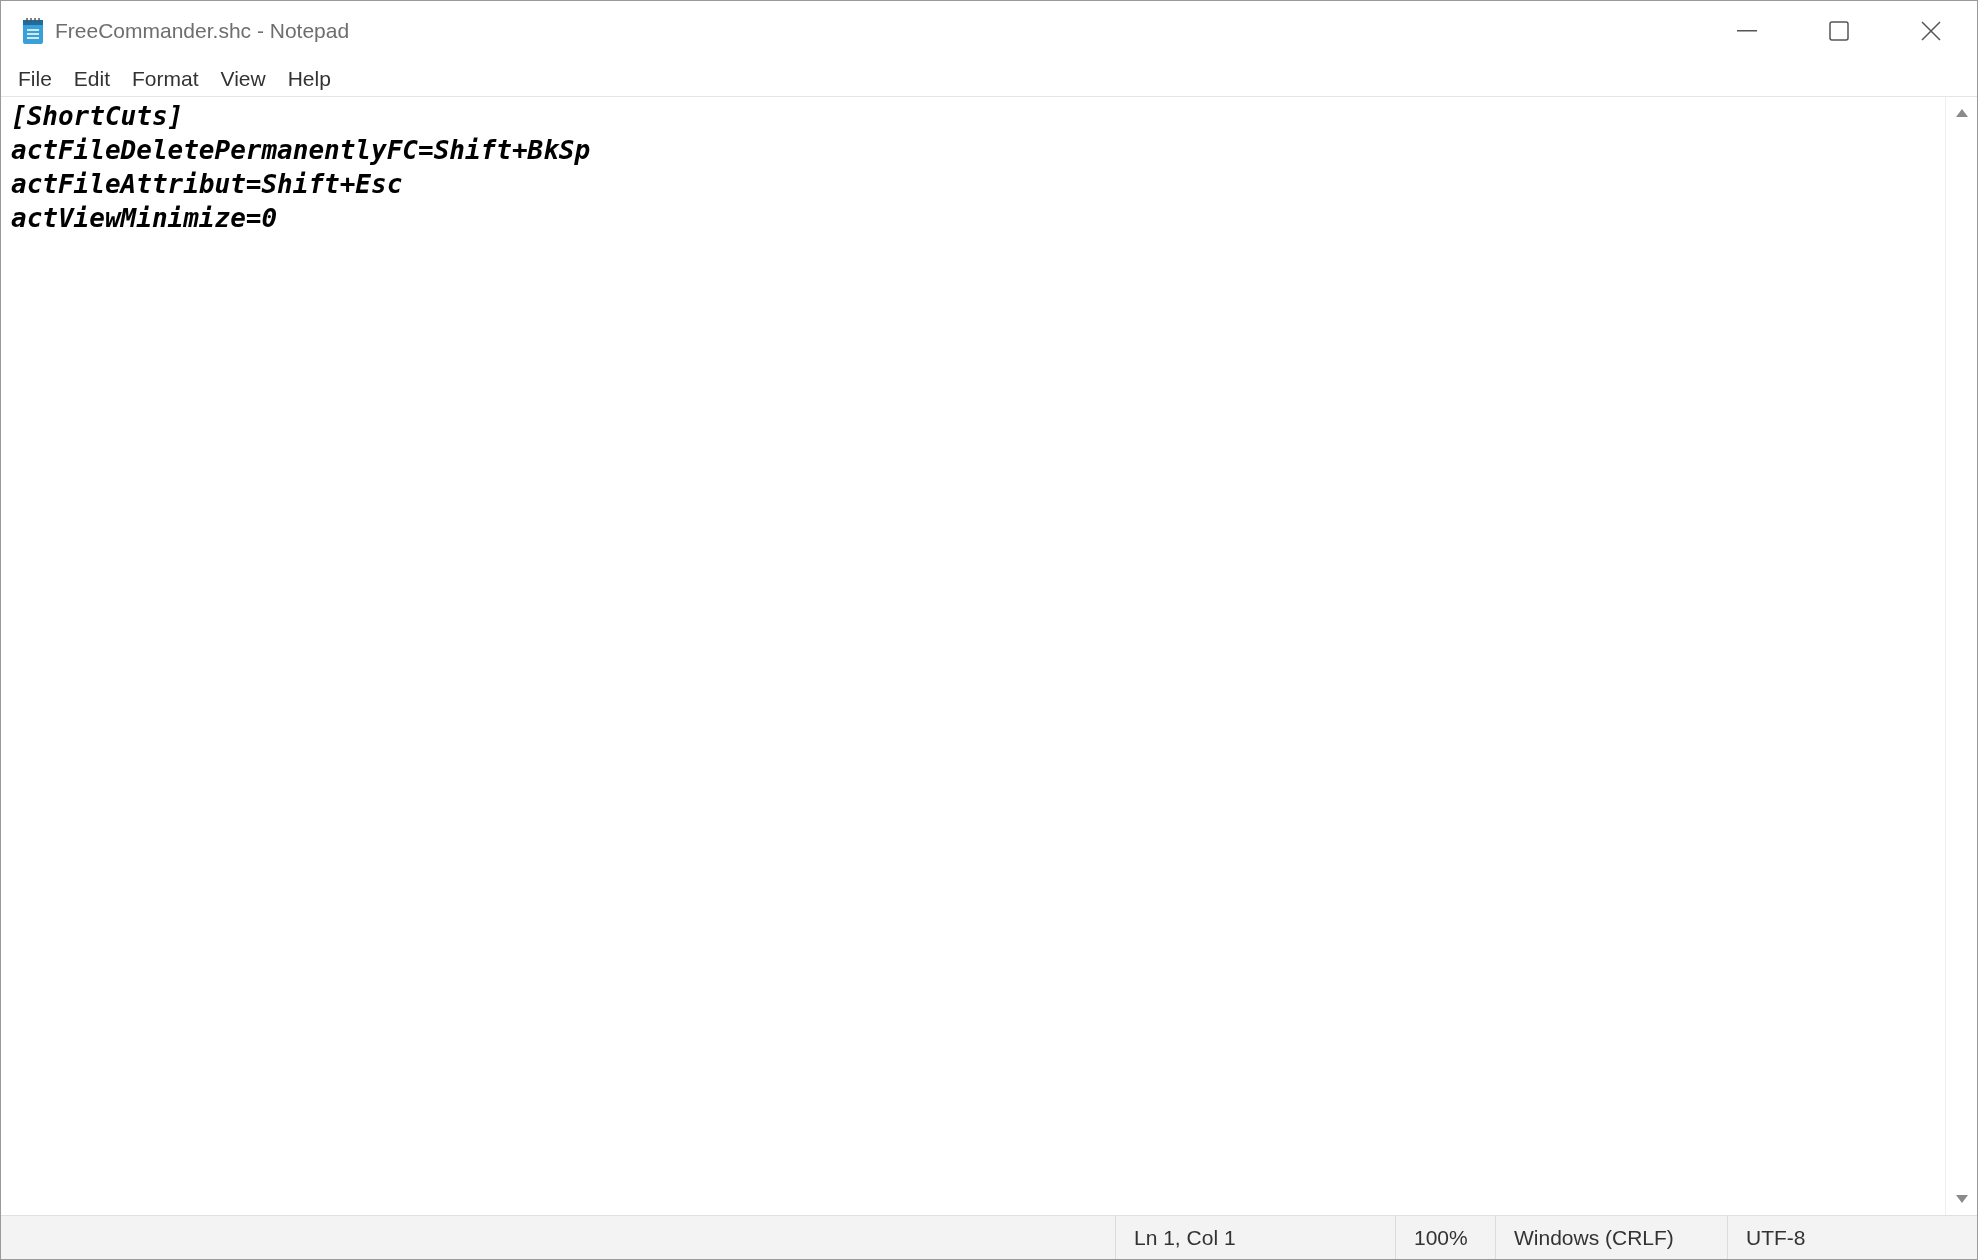  I want to click on menu-item: Help, so click(309, 78).